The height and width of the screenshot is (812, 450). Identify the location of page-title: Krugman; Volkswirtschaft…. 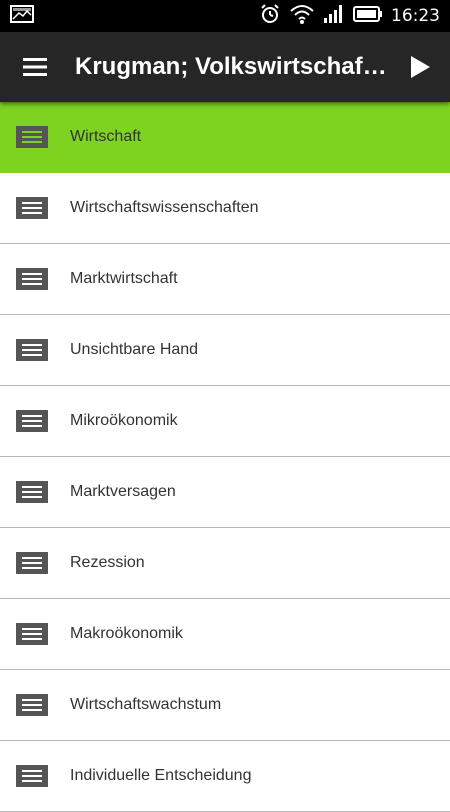
(232, 66).